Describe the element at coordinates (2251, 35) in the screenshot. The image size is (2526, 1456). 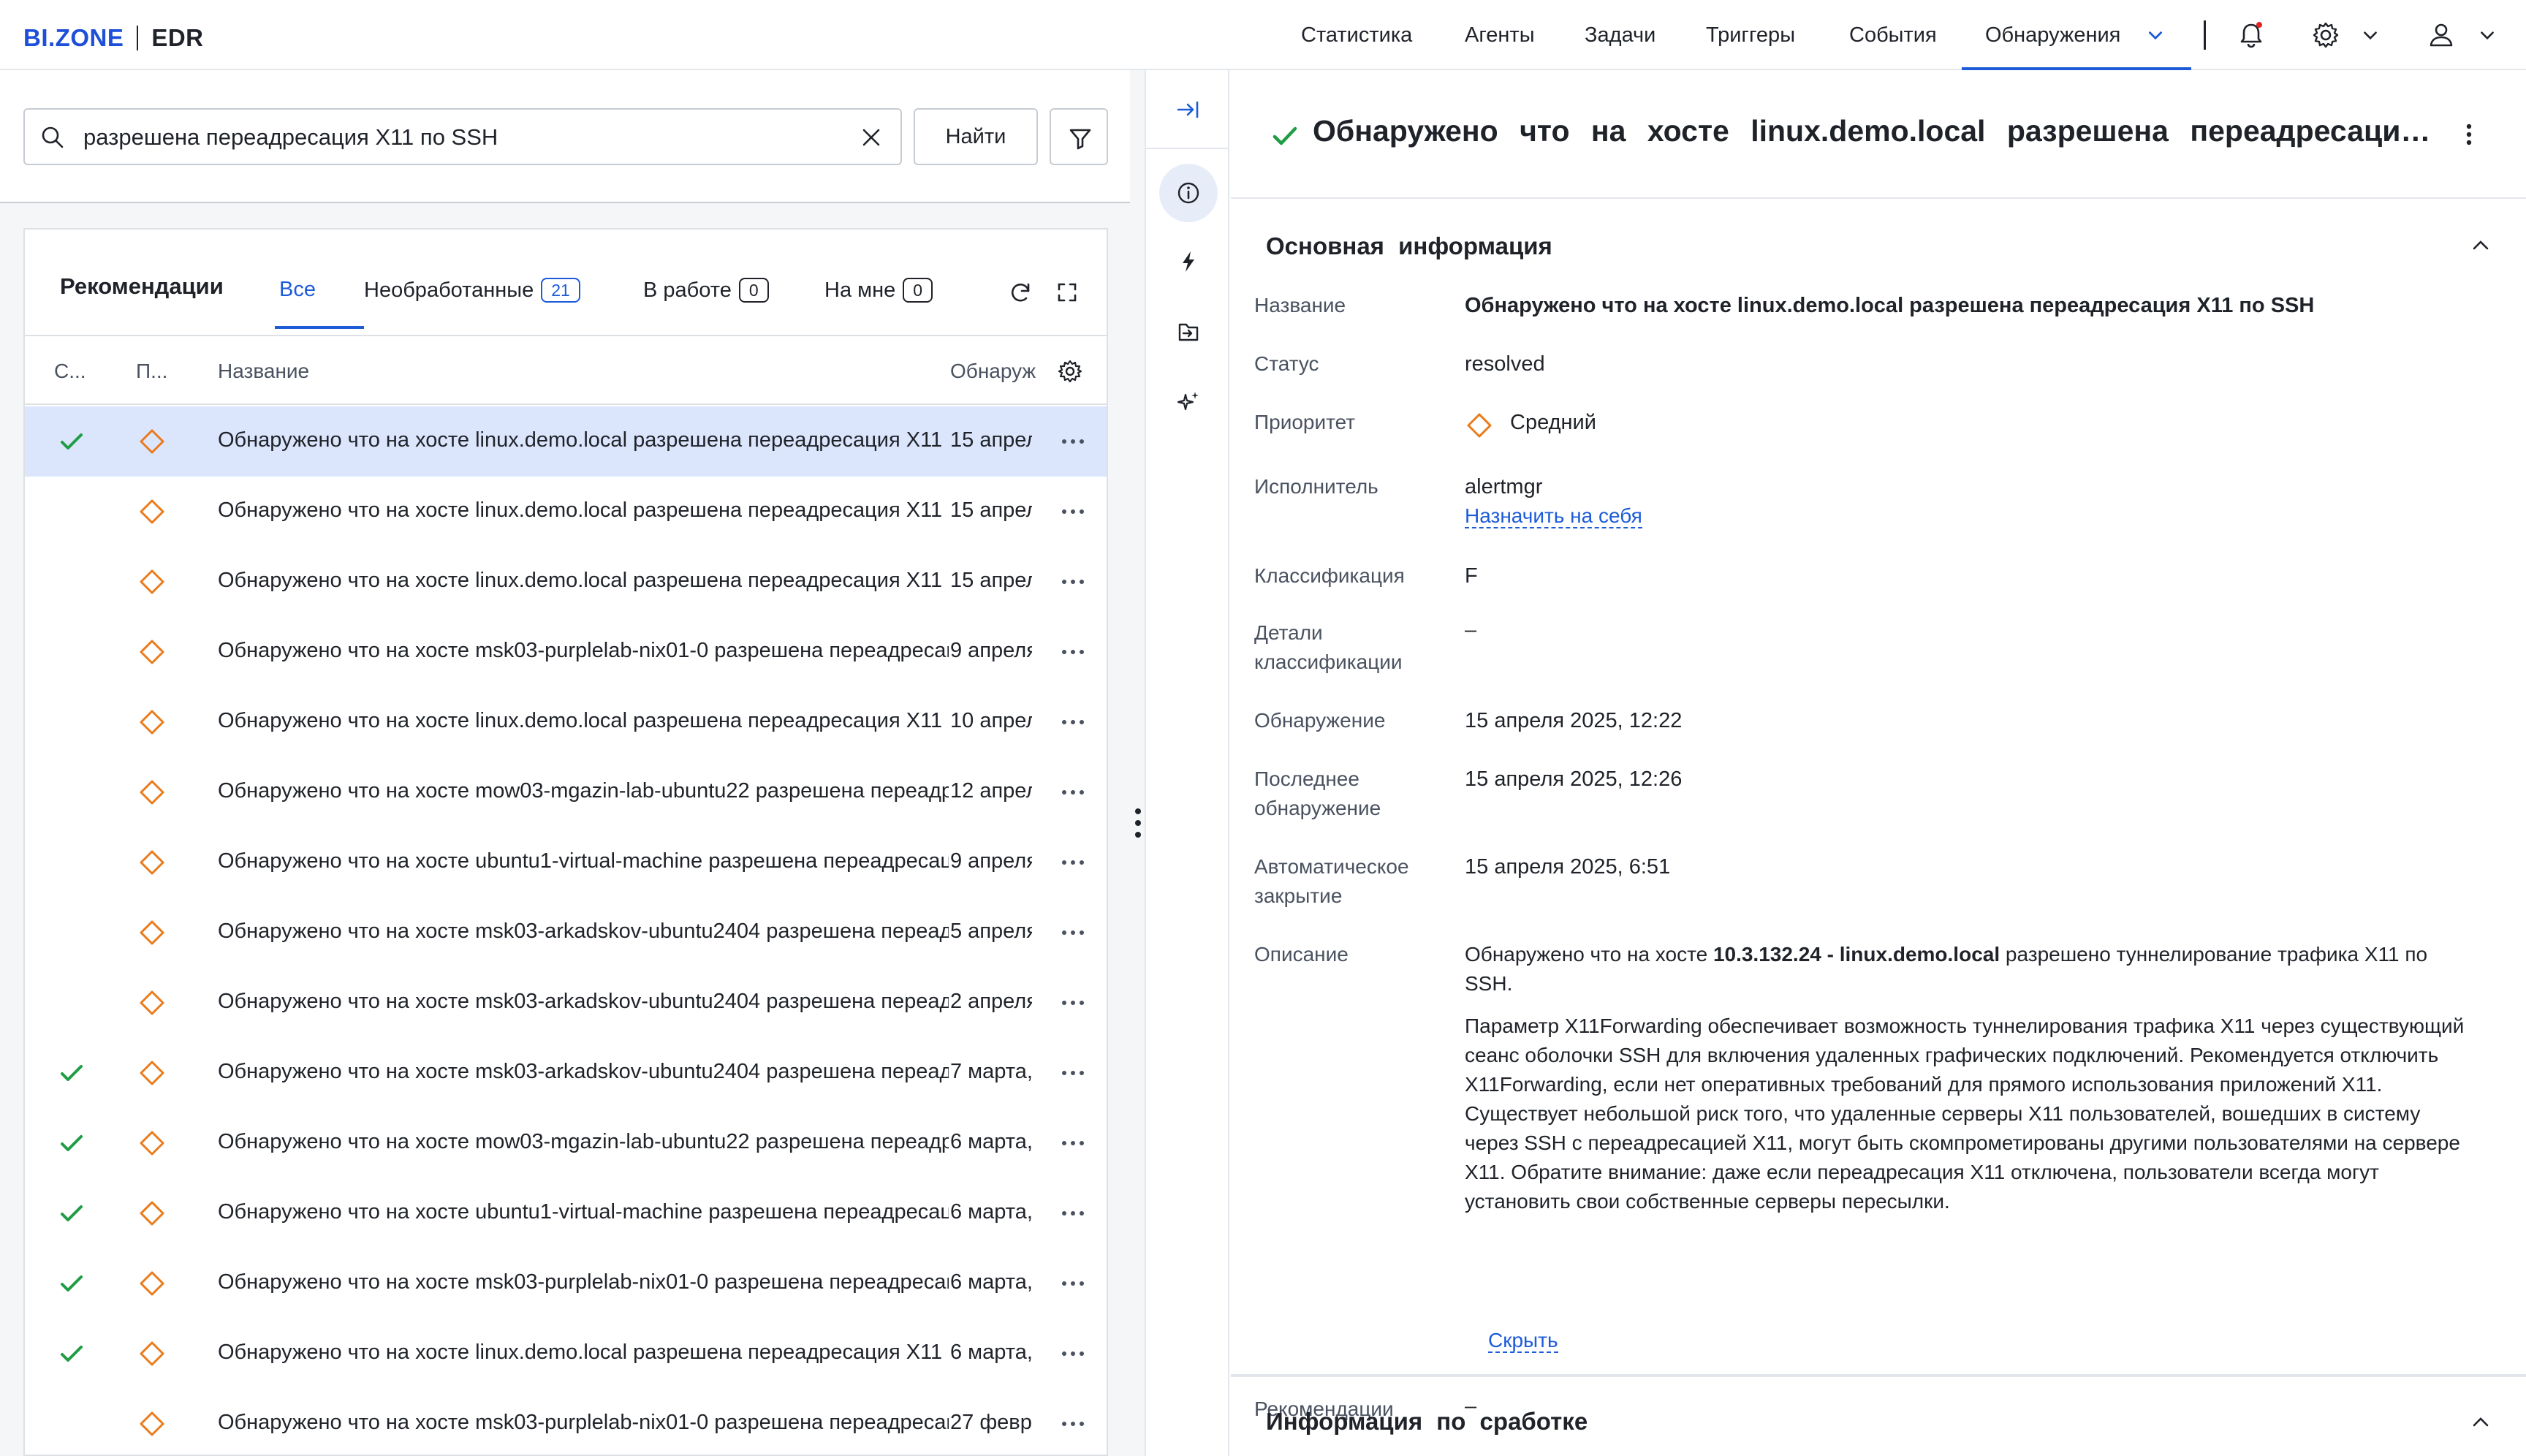
I see `bell-icon` at that location.